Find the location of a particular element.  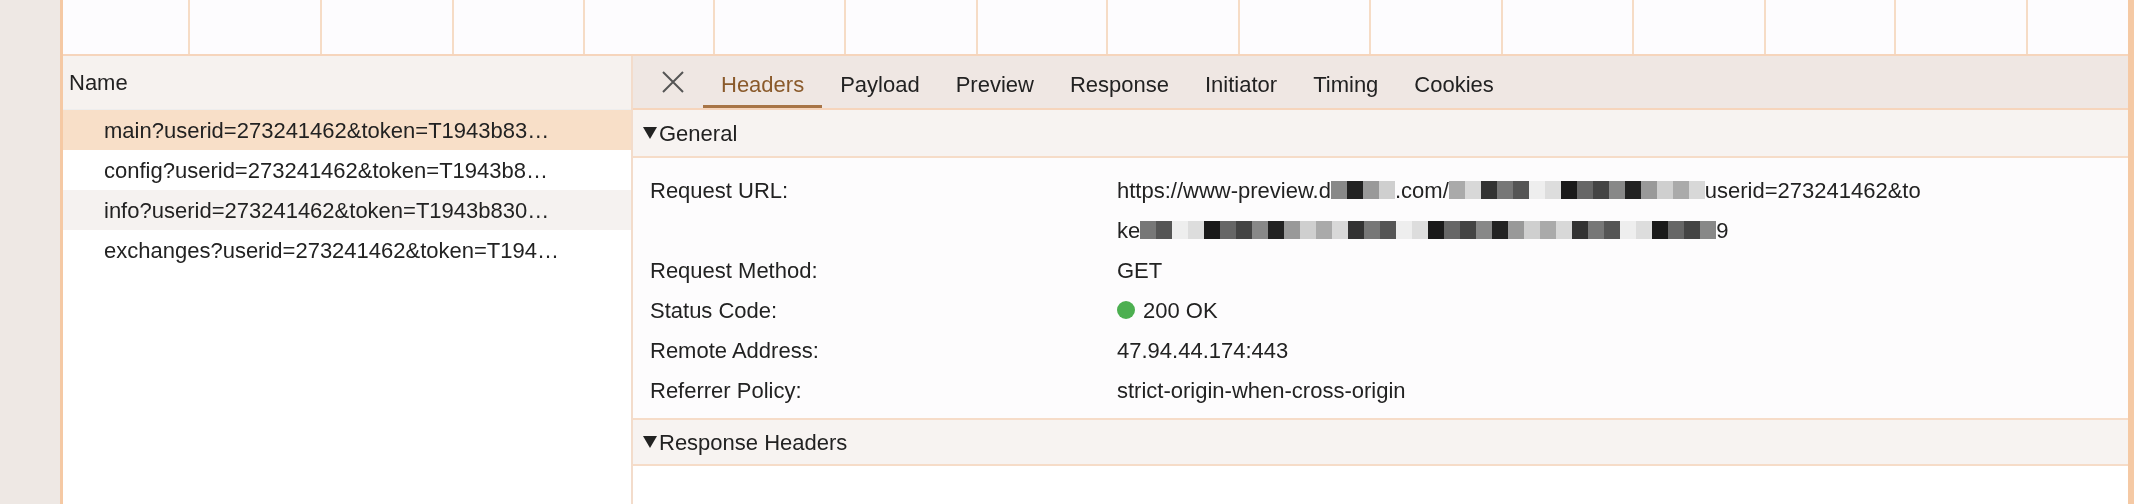

section-title: General is located at coordinates (698, 133).